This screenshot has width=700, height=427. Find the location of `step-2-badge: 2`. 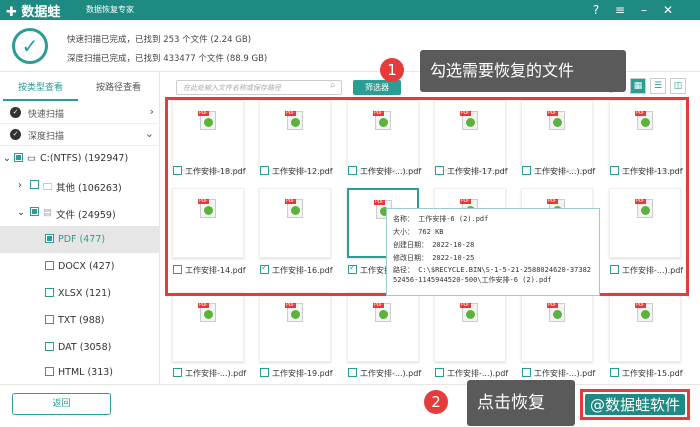

step-2-badge: 2 is located at coordinates (436, 402).